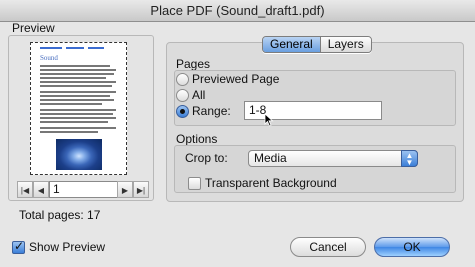 This screenshot has width=475, height=267. What do you see at coordinates (41, 189) in the screenshot?
I see `prev-page-button: ◀` at bounding box center [41, 189].